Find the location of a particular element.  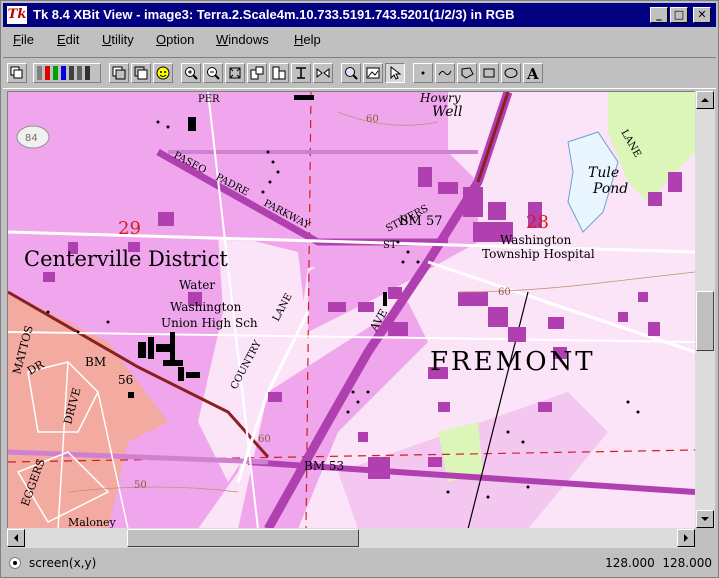

rectangle-icon is located at coordinates (489, 73).